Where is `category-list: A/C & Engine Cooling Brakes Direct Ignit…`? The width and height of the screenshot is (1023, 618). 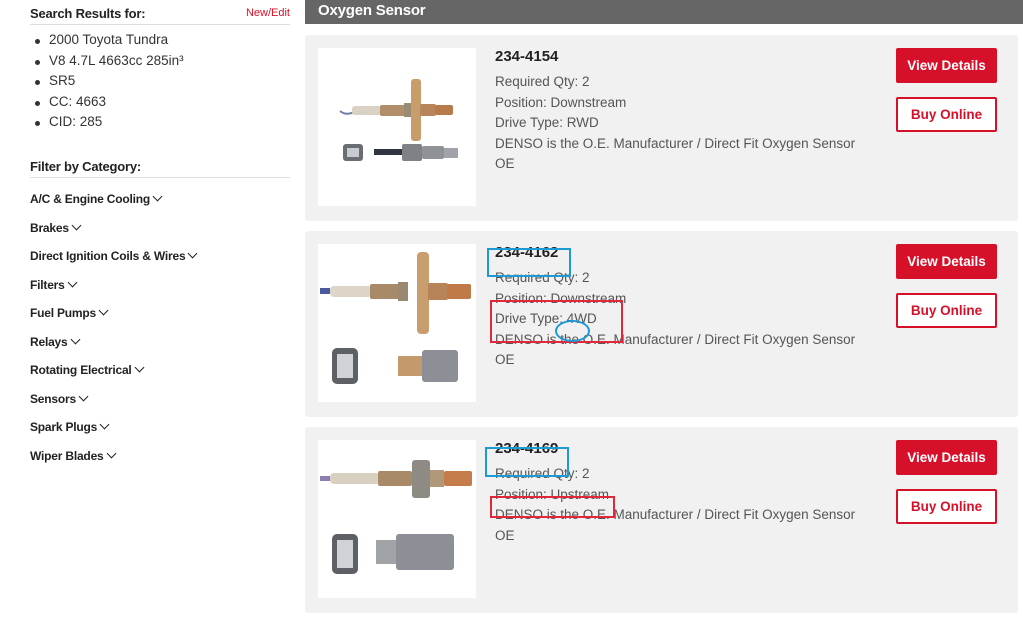
category-list: A/C & Engine Cooling Brakes Direct Ignit… is located at coordinates (114, 332).